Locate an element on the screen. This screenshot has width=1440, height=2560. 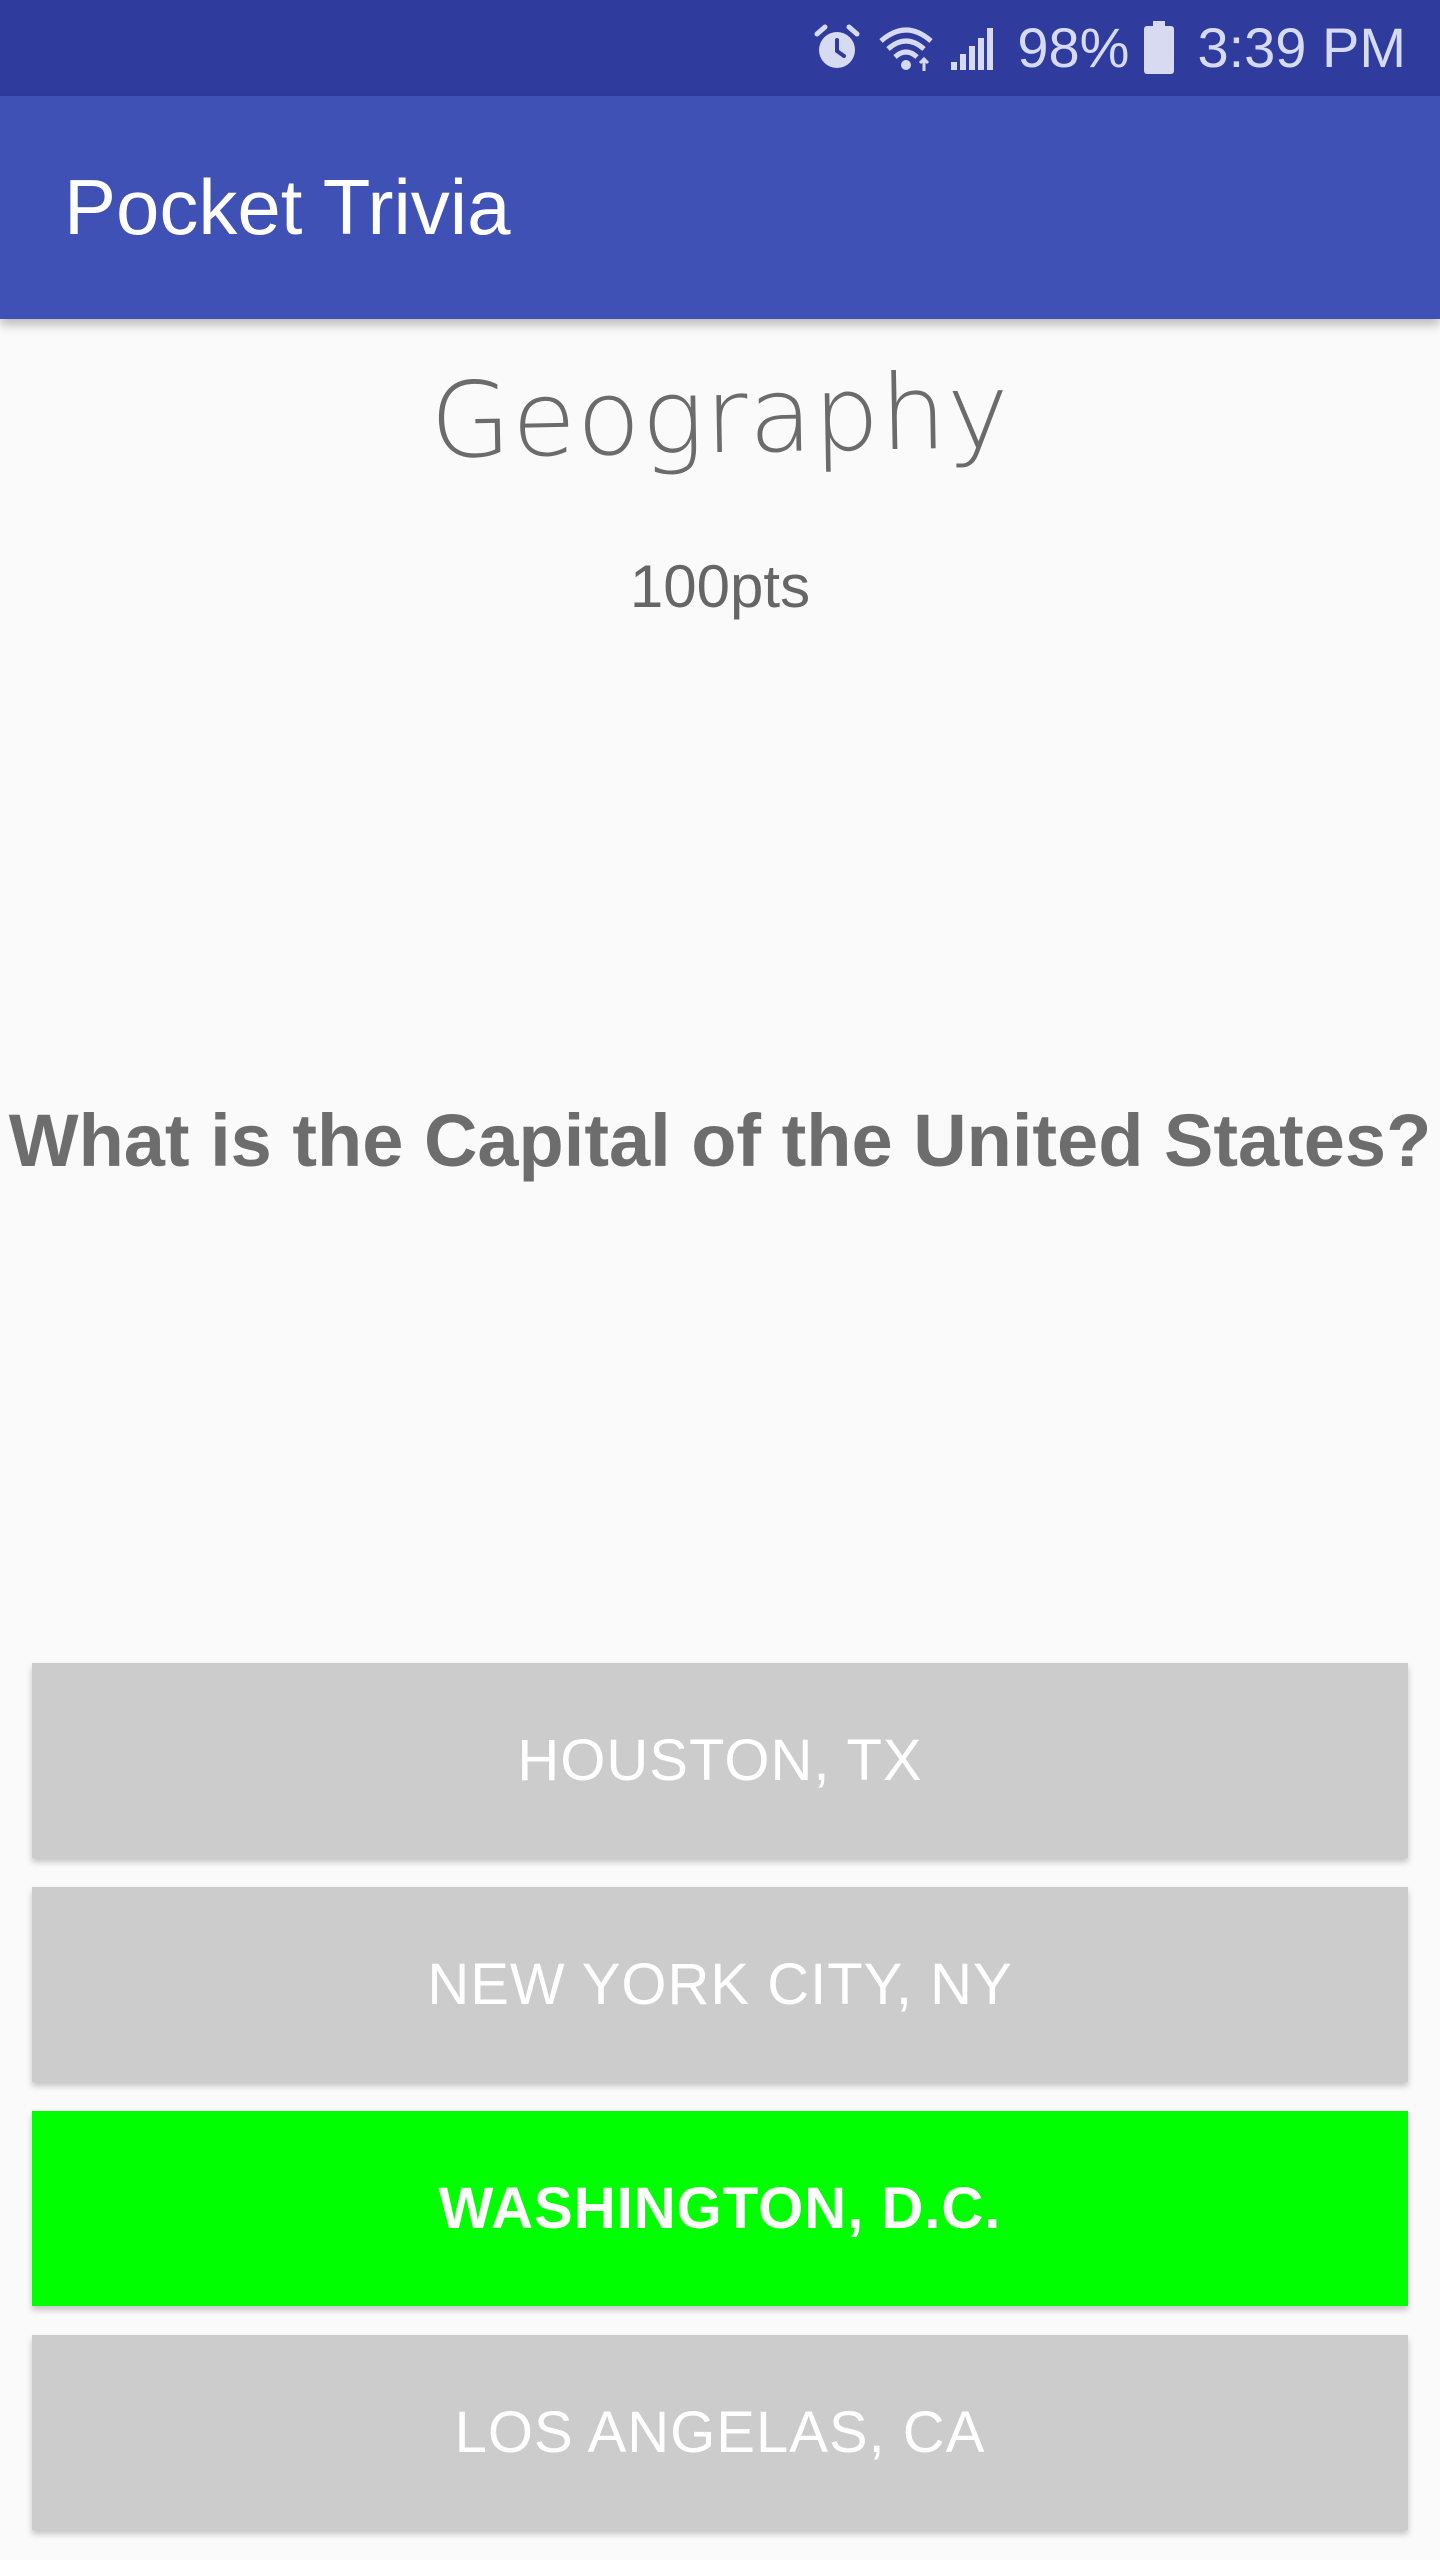
answer-button-washington: WASHINGTON, D.C. is located at coordinates (720, 2208).